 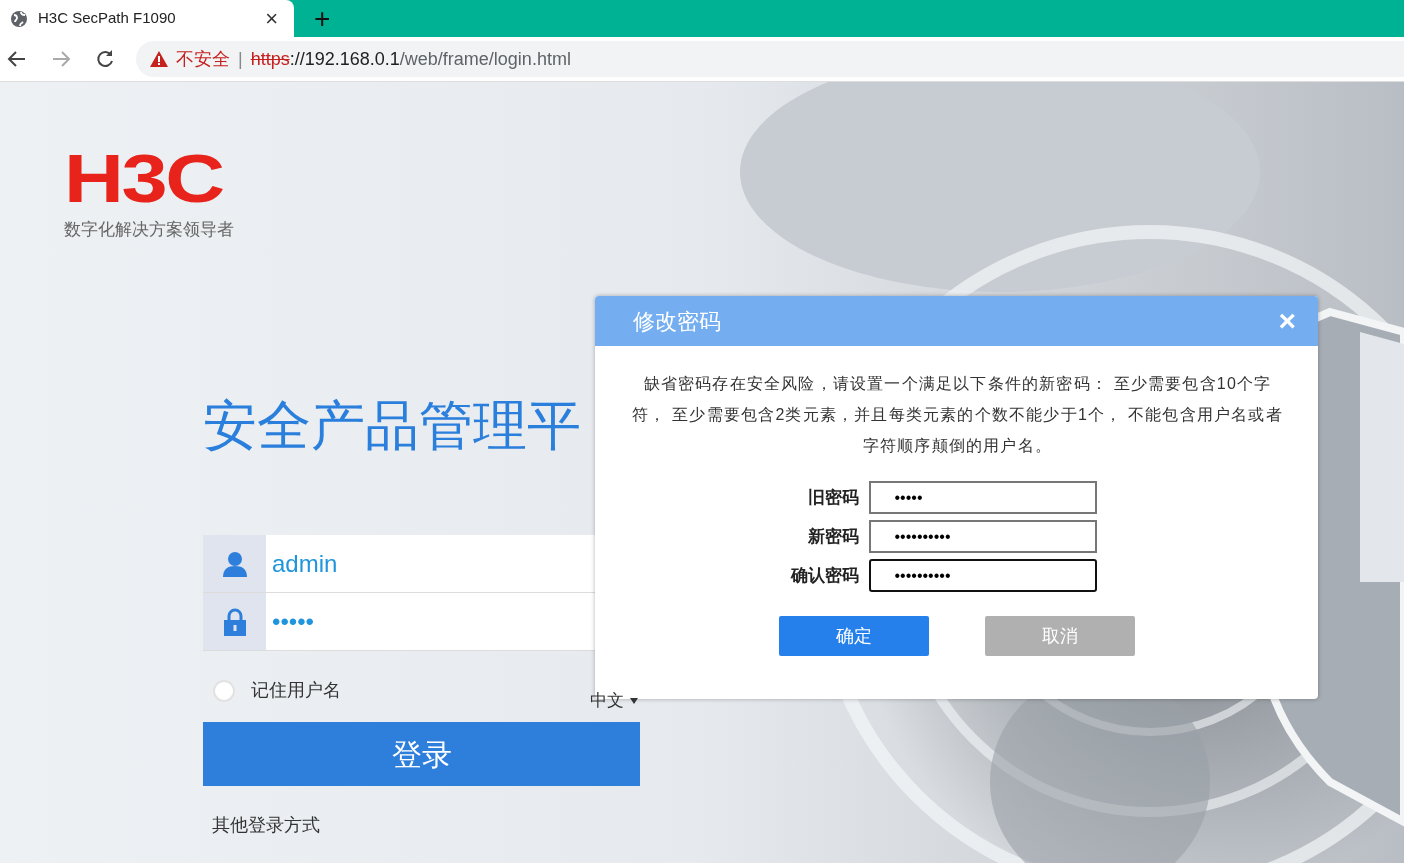 What do you see at coordinates (832, 536) in the screenshot?
I see `field-label: 新密码` at bounding box center [832, 536].